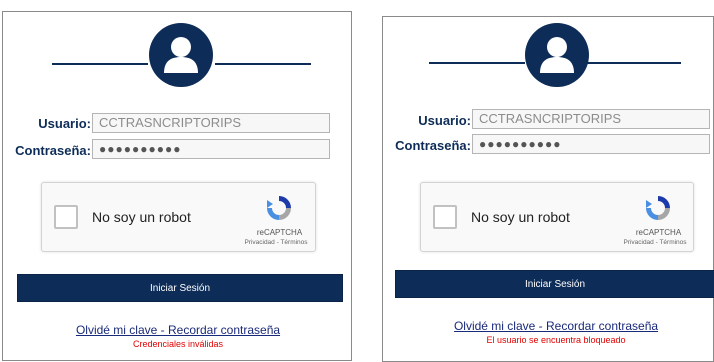 This screenshot has width=714, height=362. Describe the element at coordinates (178, 344) in the screenshot. I see `error-message: Credenciales inválidas` at that location.